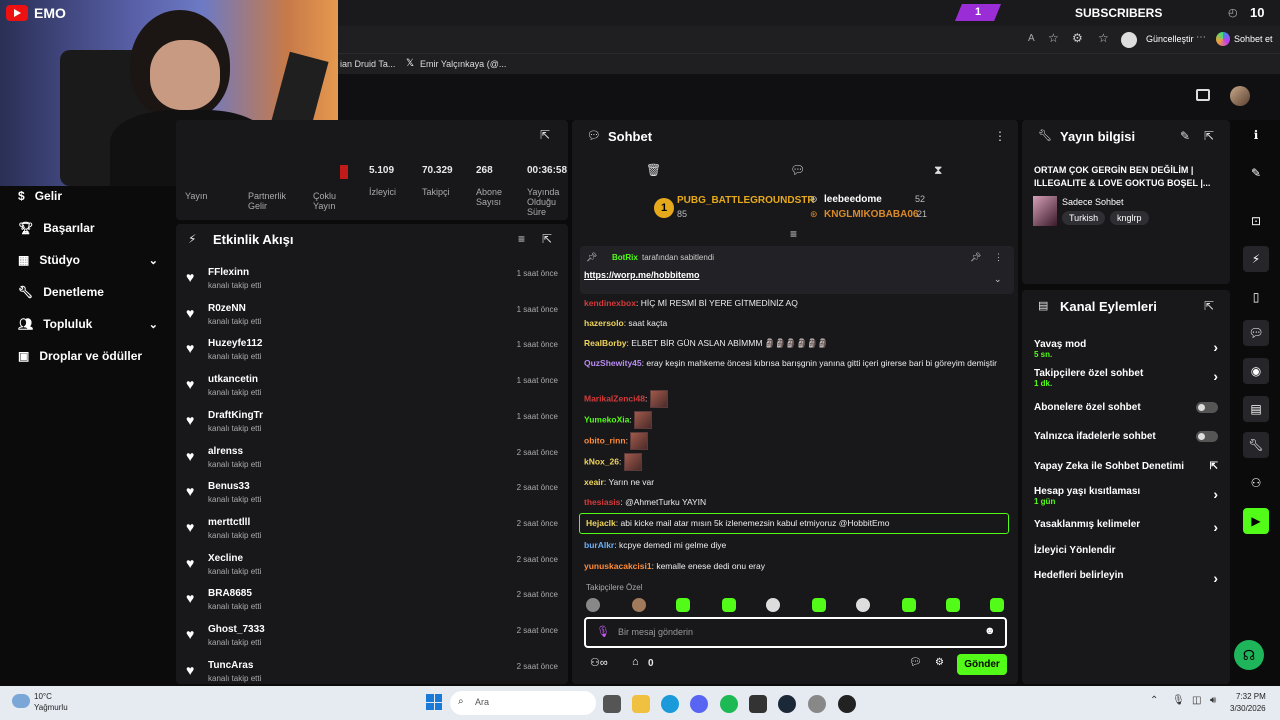 The width and height of the screenshot is (1280, 720). What do you see at coordinates (853, 199) in the screenshot?
I see `leaderboard-second-name: leebeedome` at bounding box center [853, 199].